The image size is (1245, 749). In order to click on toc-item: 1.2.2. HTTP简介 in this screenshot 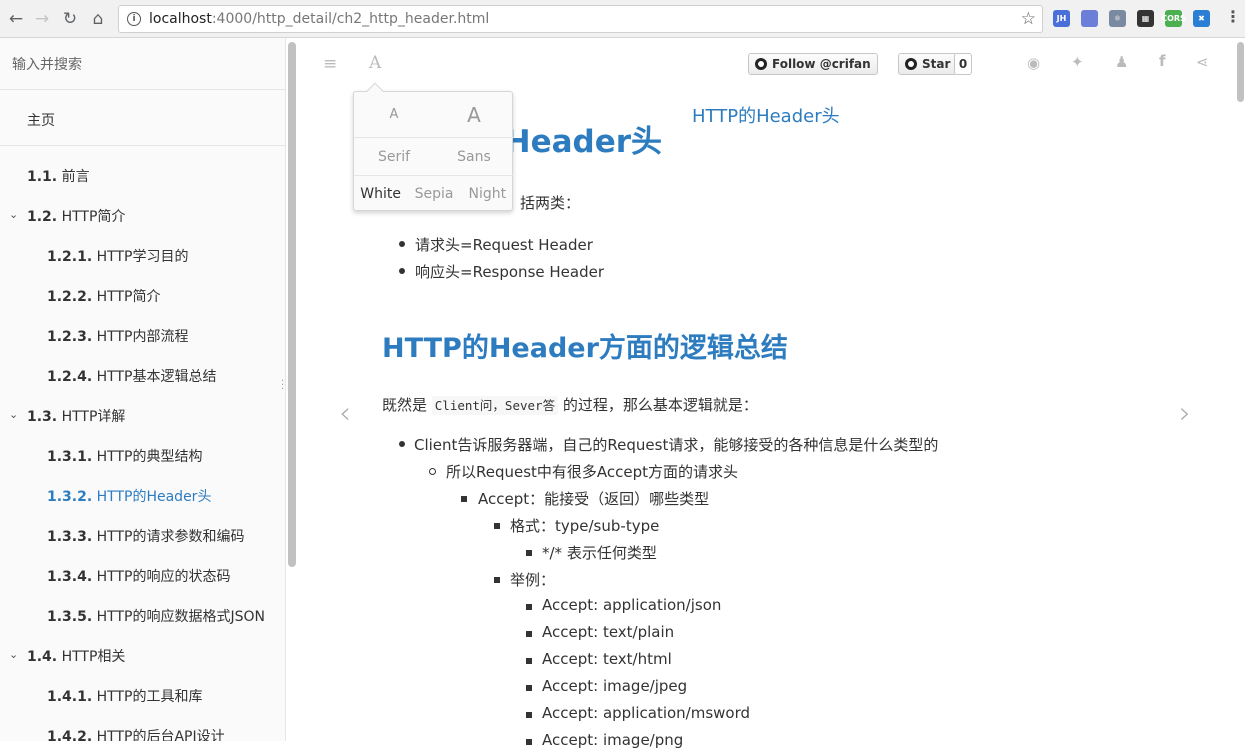, I will do `click(142, 296)`.